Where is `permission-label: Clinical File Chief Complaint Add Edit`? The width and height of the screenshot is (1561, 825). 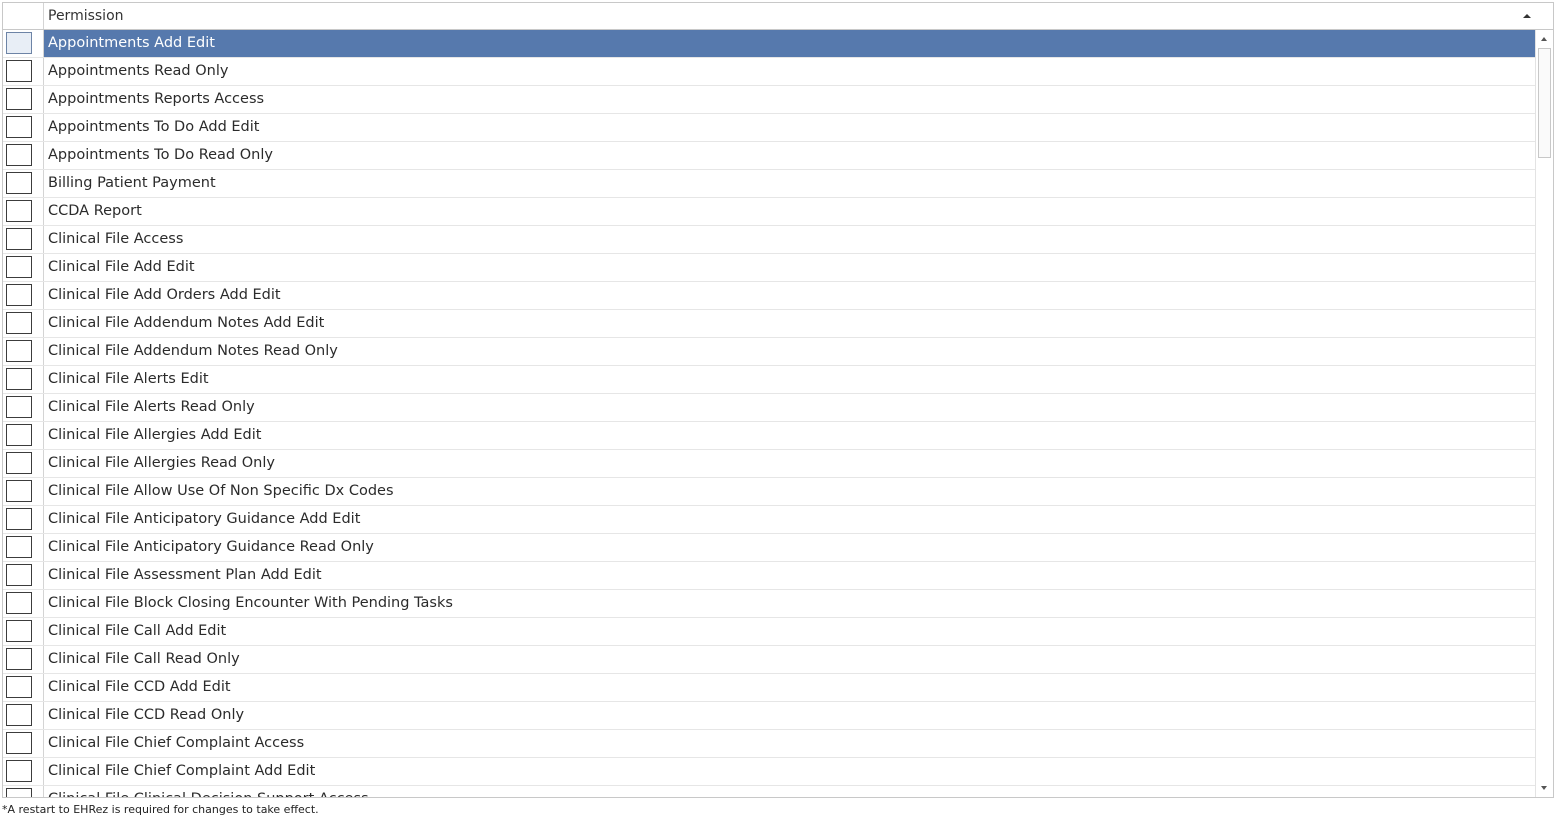 permission-label: Clinical File Chief Complaint Add Edit is located at coordinates (182, 771).